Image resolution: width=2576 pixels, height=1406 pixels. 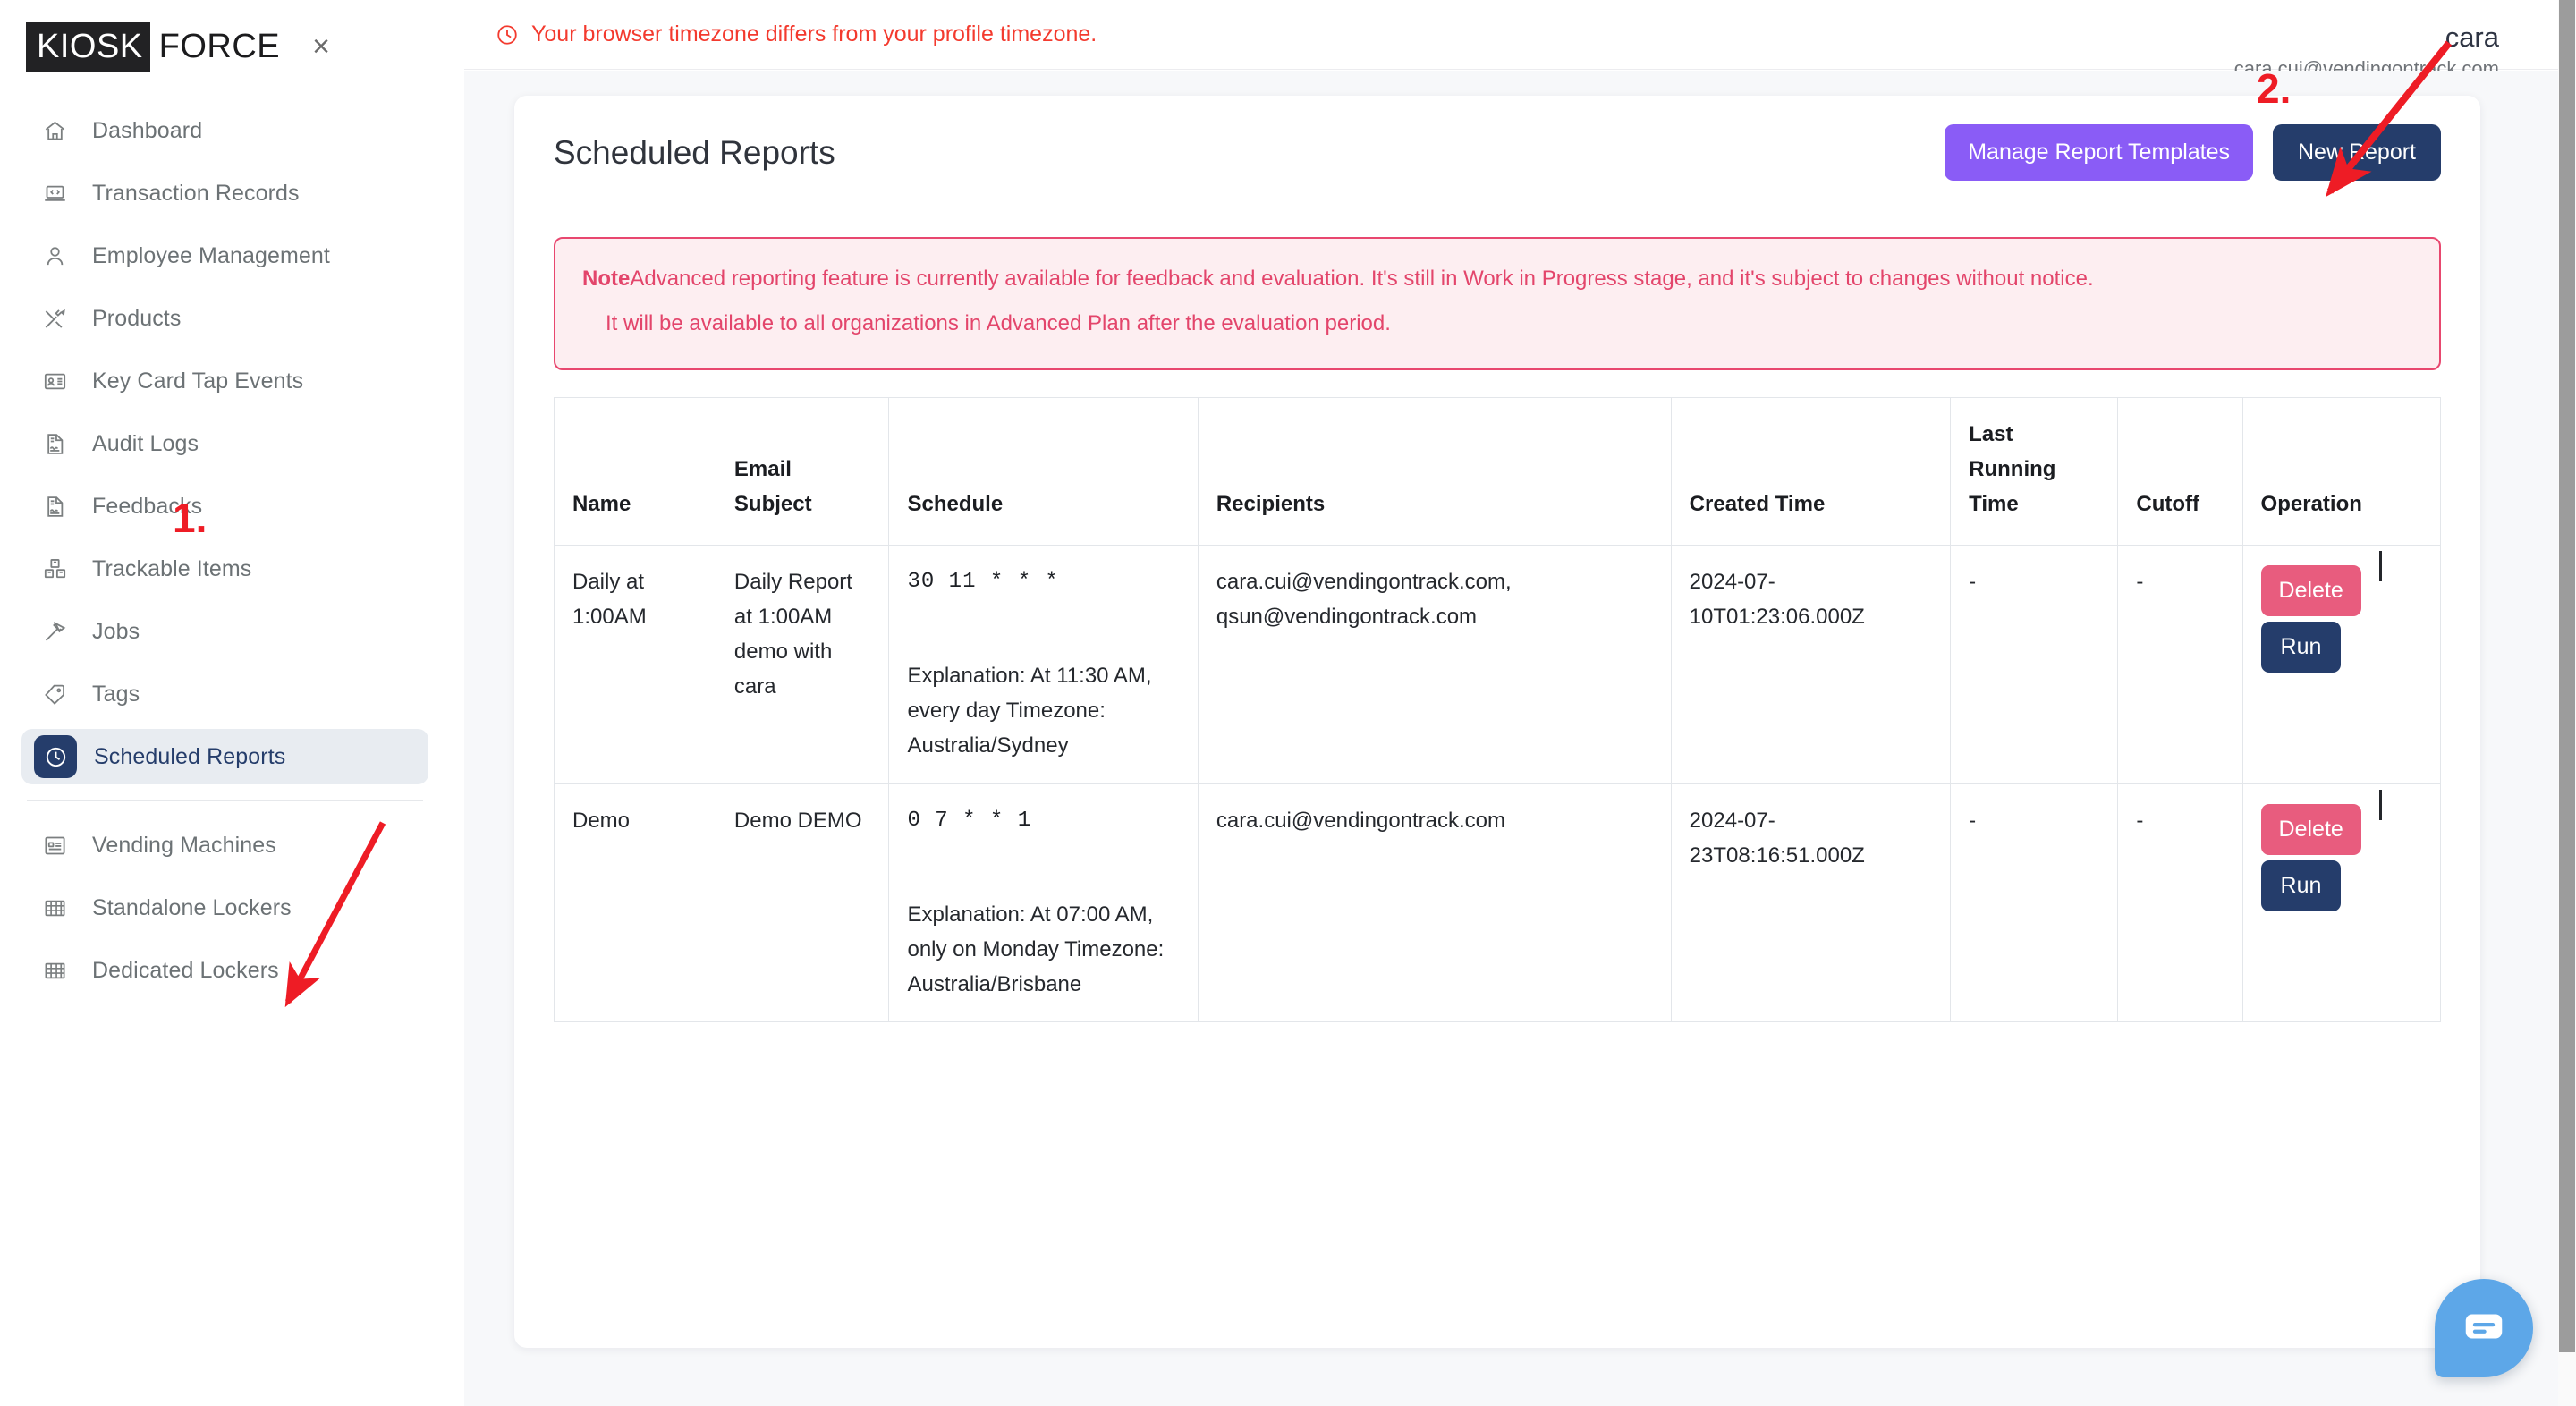 What do you see at coordinates (172, 568) in the screenshot?
I see `sidebar-item-label: Trackable Items` at bounding box center [172, 568].